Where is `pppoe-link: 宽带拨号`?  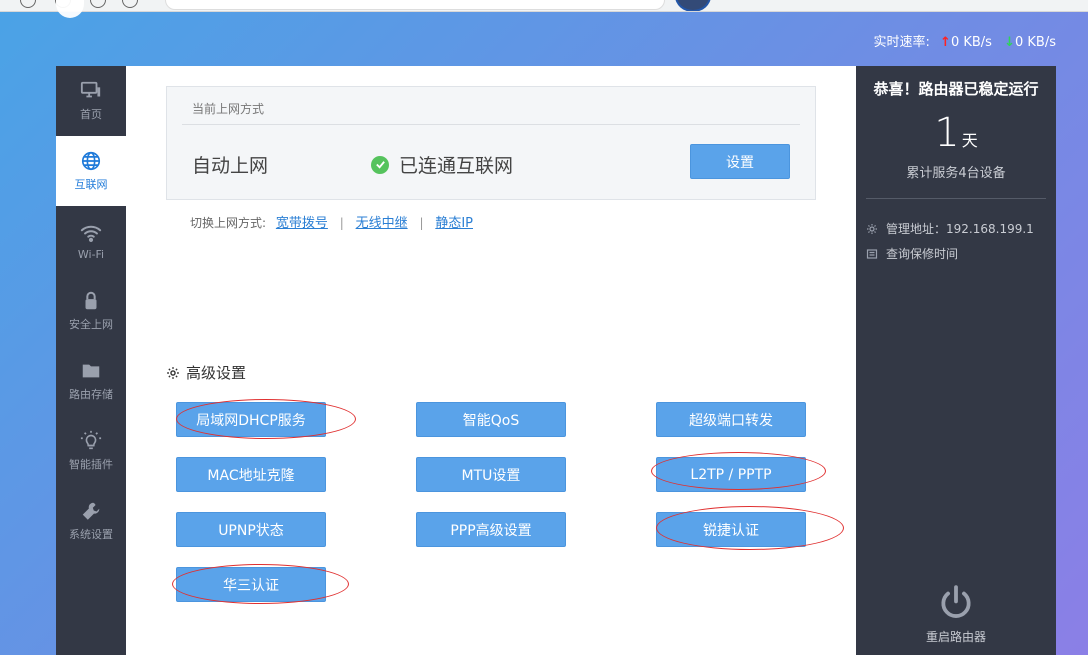
pppoe-link: 宽带拨号 is located at coordinates (302, 223).